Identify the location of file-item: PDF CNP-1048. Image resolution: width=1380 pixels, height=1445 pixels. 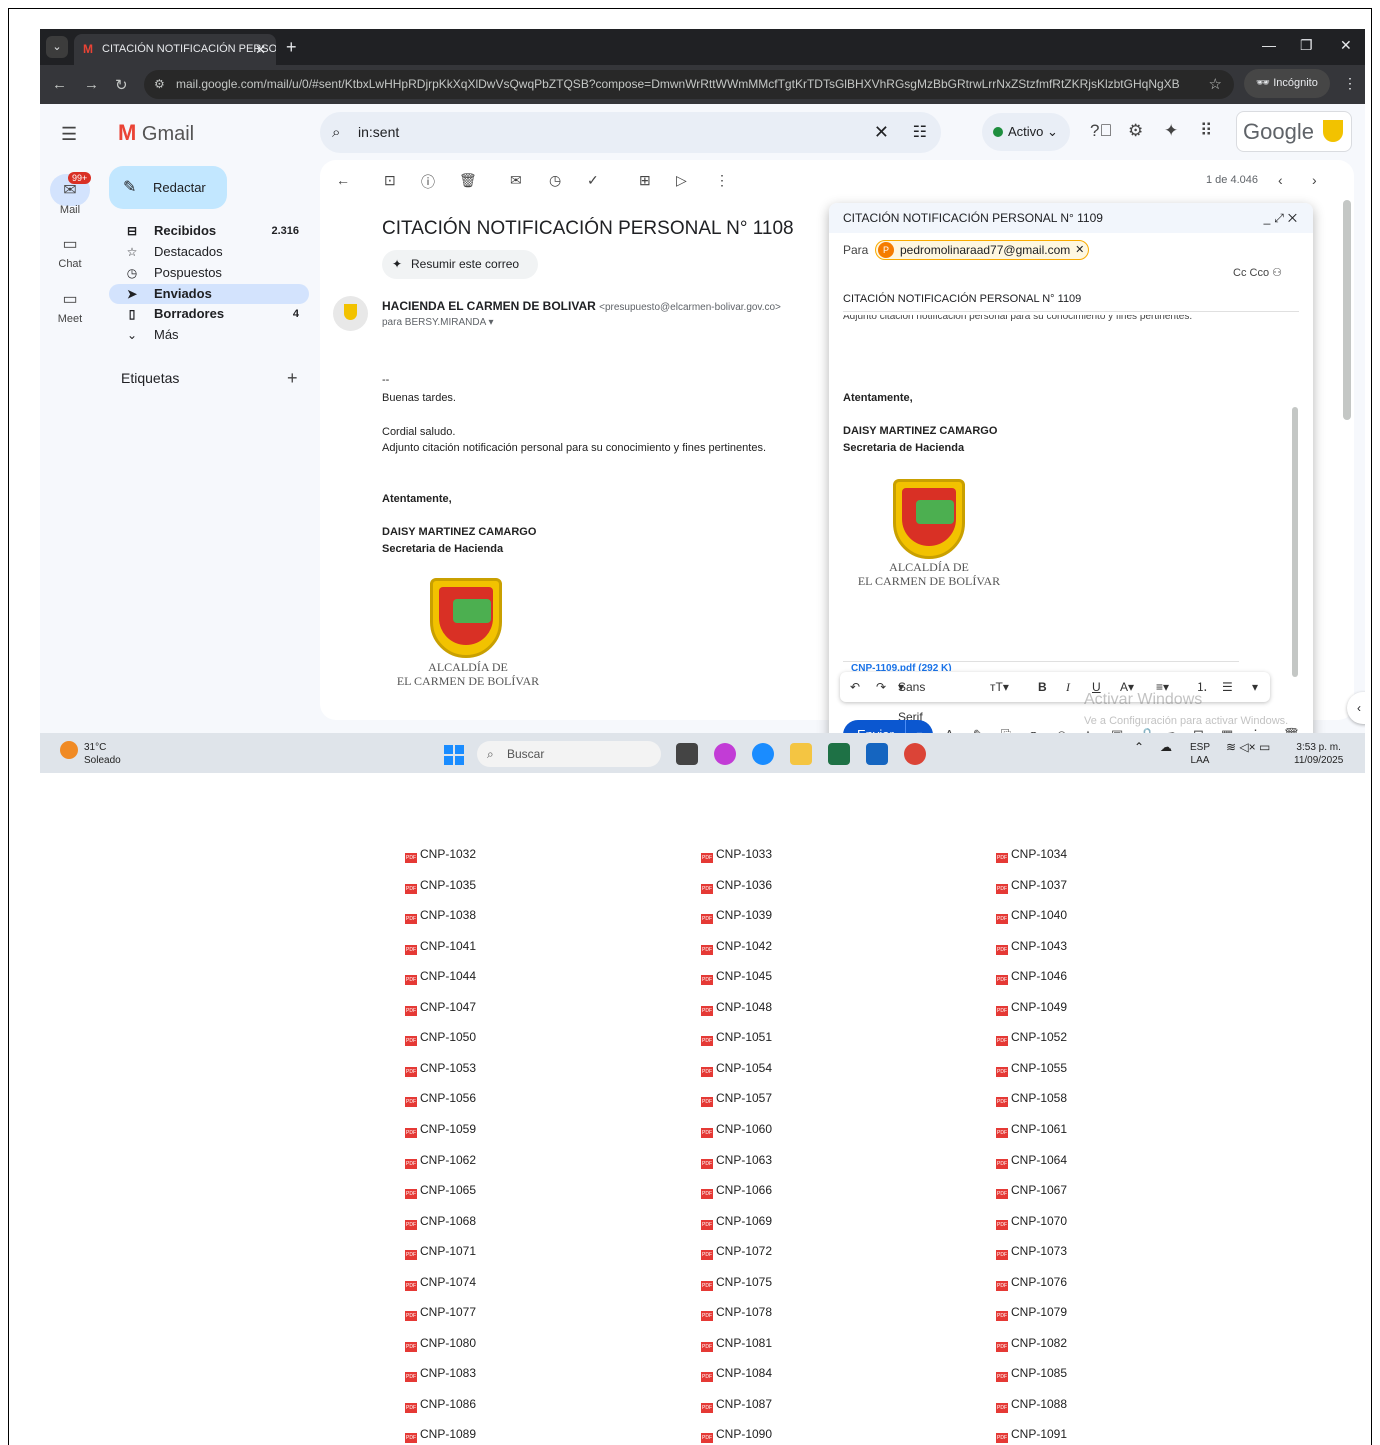
(736, 1008).